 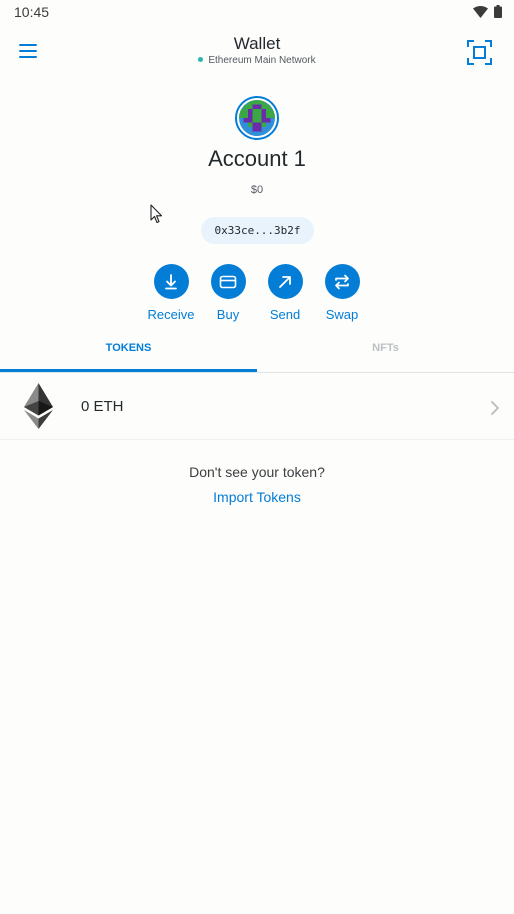 What do you see at coordinates (257, 406) in the screenshot?
I see `token-row-eth: 0 ETH` at bounding box center [257, 406].